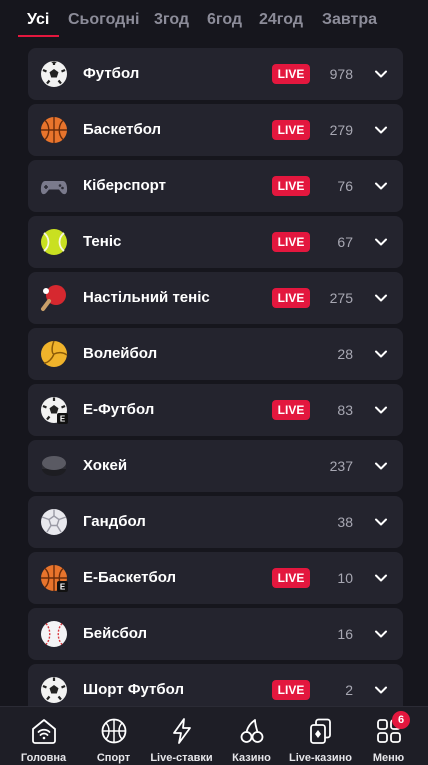 This screenshot has height=765, width=428. I want to click on nav-home: Головна, so click(43, 736).